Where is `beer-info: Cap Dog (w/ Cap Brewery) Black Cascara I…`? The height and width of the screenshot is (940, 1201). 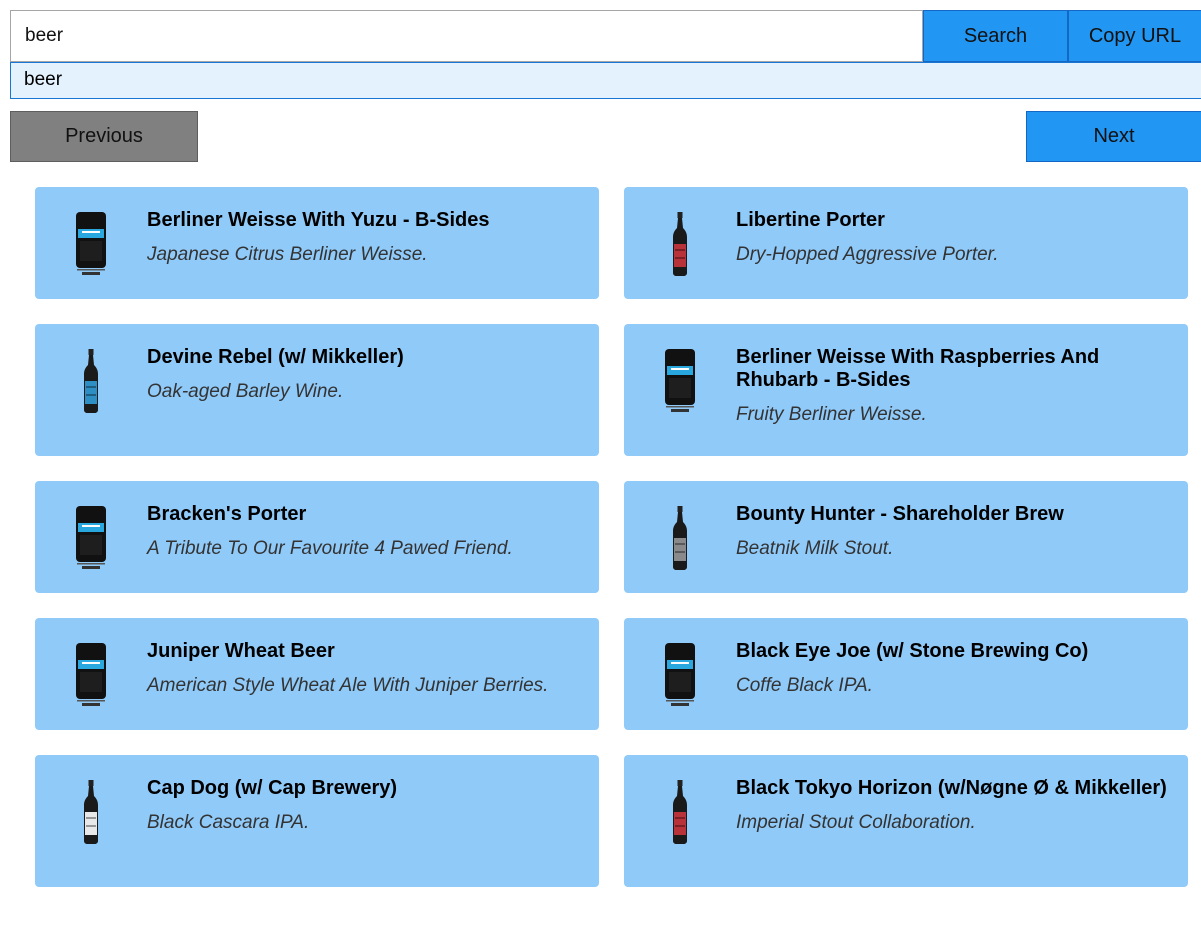
beer-info: Cap Dog (w/ Cap Brewery) Black Cascara I… is located at coordinates (363, 805).